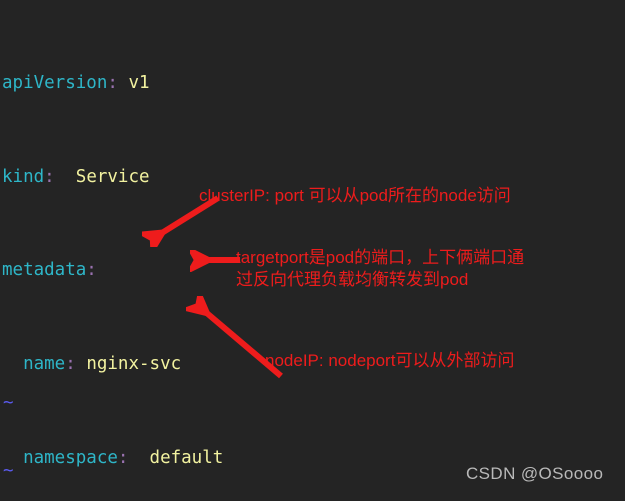 The width and height of the screenshot is (625, 501). Describe the element at coordinates (535, 473) in the screenshot. I see `watermark: CSDN @OSoooo` at that location.